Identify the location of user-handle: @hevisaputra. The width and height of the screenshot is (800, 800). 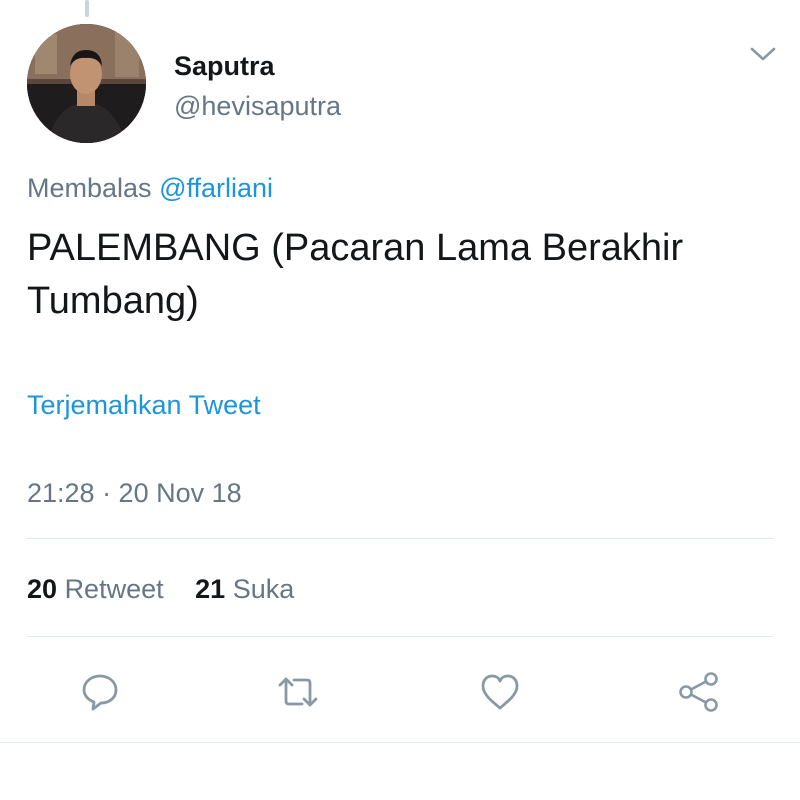
(257, 106).